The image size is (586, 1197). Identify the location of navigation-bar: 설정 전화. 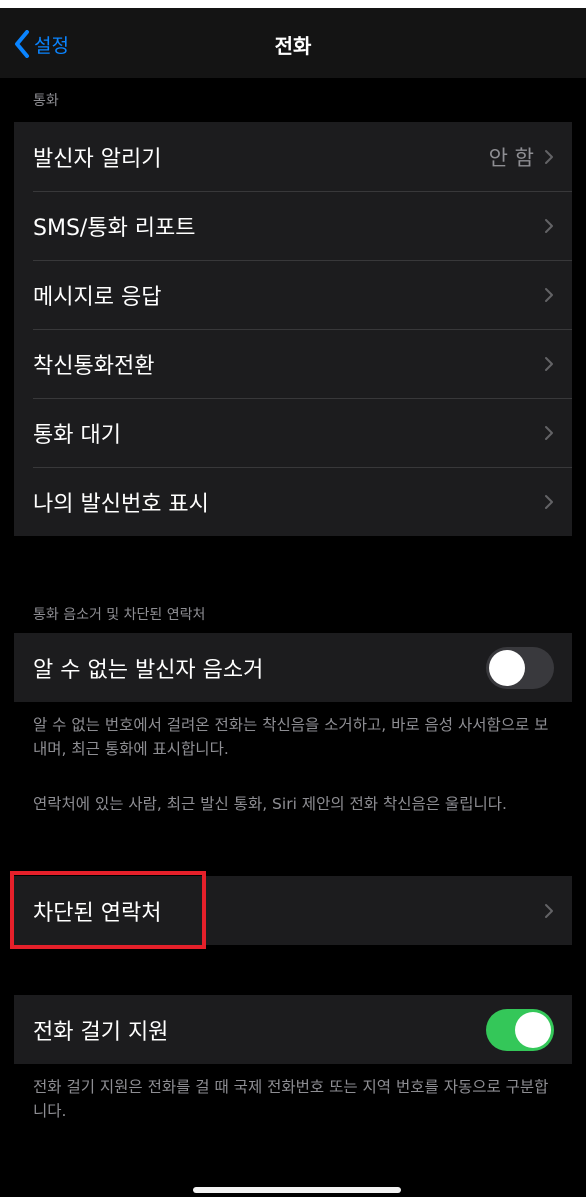
(293, 43).